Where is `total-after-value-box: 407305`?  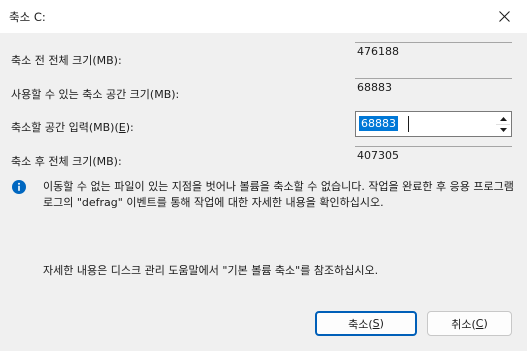
total-after-value-box: 407305 is located at coordinates (433, 156).